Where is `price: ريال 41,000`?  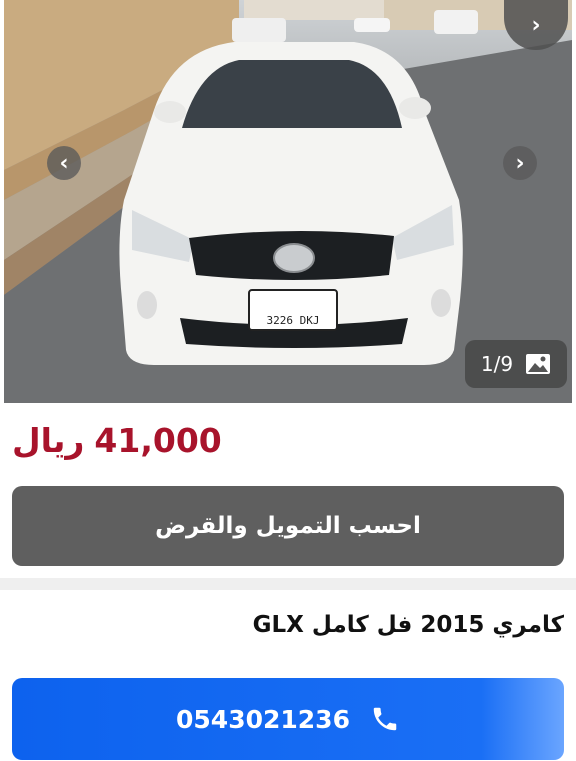 price: ريال 41,000 is located at coordinates (117, 440).